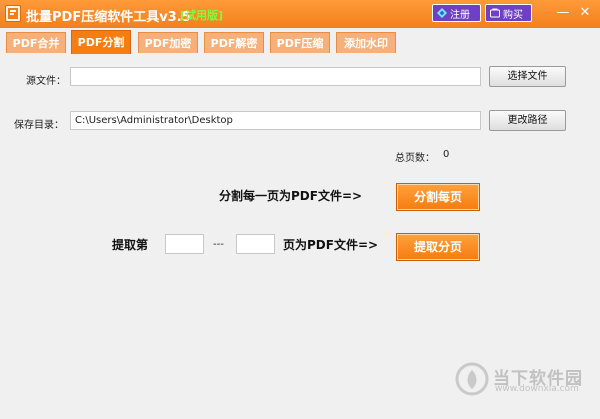 This screenshot has width=600, height=419. I want to click on watermark-logo-icon, so click(472, 379).